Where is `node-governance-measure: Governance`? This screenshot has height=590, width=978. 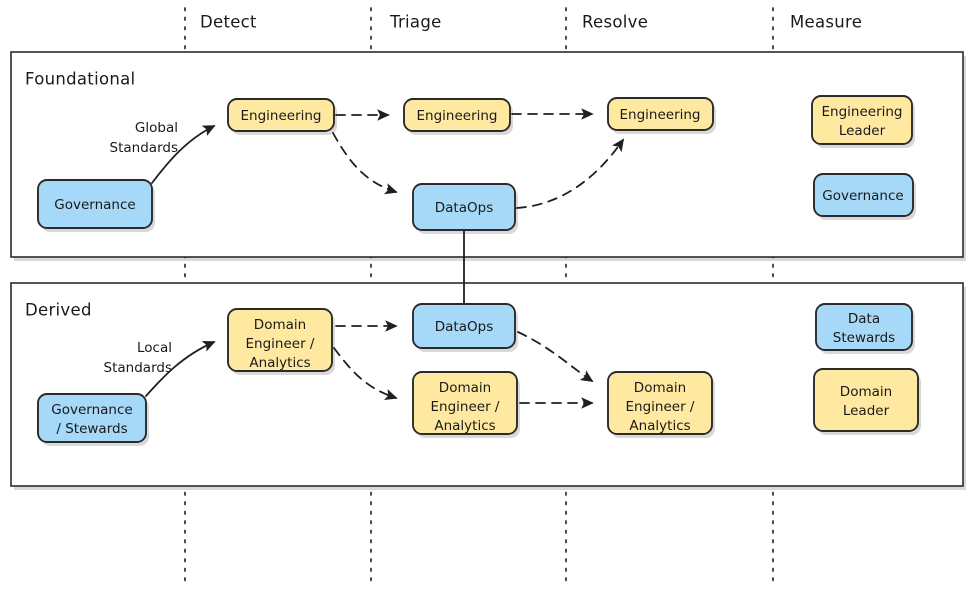 node-governance-measure: Governance is located at coordinates (864, 196).